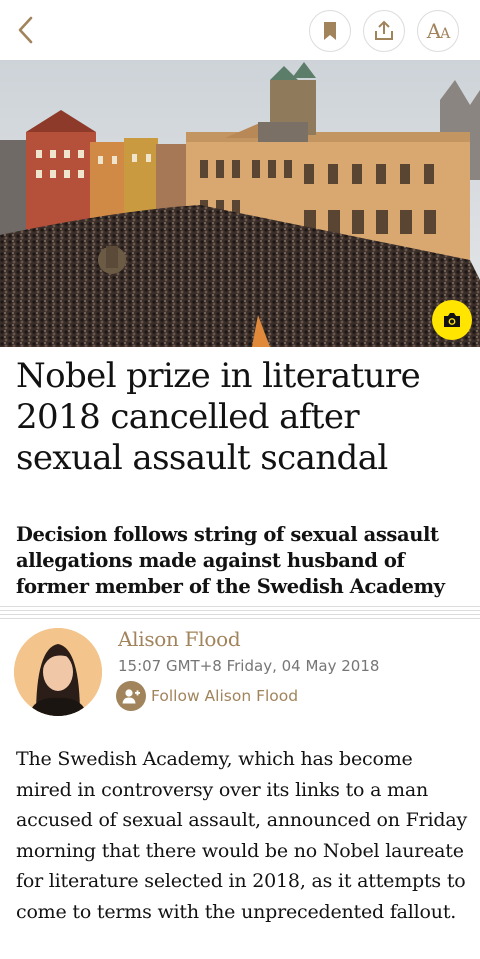  What do you see at coordinates (240, 30) in the screenshot?
I see `top-toolbar: AA` at bounding box center [240, 30].